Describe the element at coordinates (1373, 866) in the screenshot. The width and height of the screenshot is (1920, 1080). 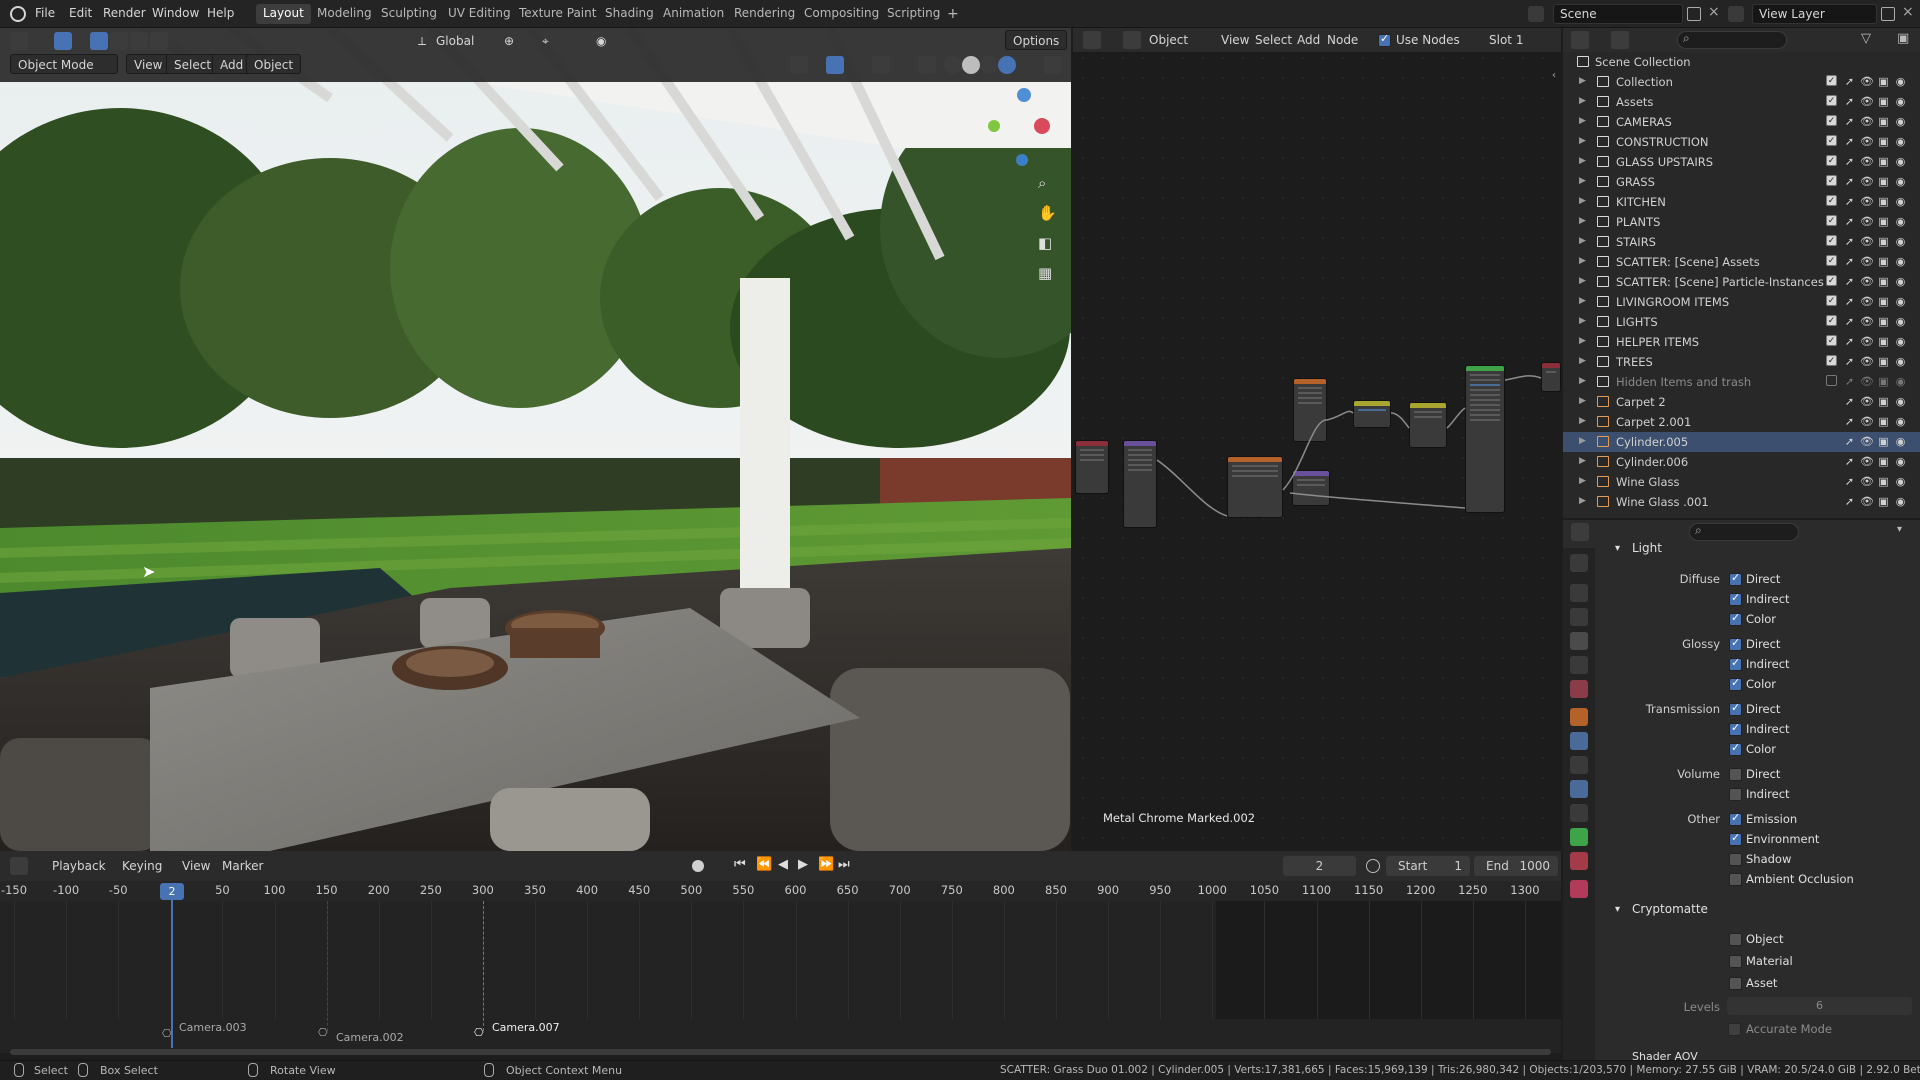
I see `preview-range-icon` at that location.